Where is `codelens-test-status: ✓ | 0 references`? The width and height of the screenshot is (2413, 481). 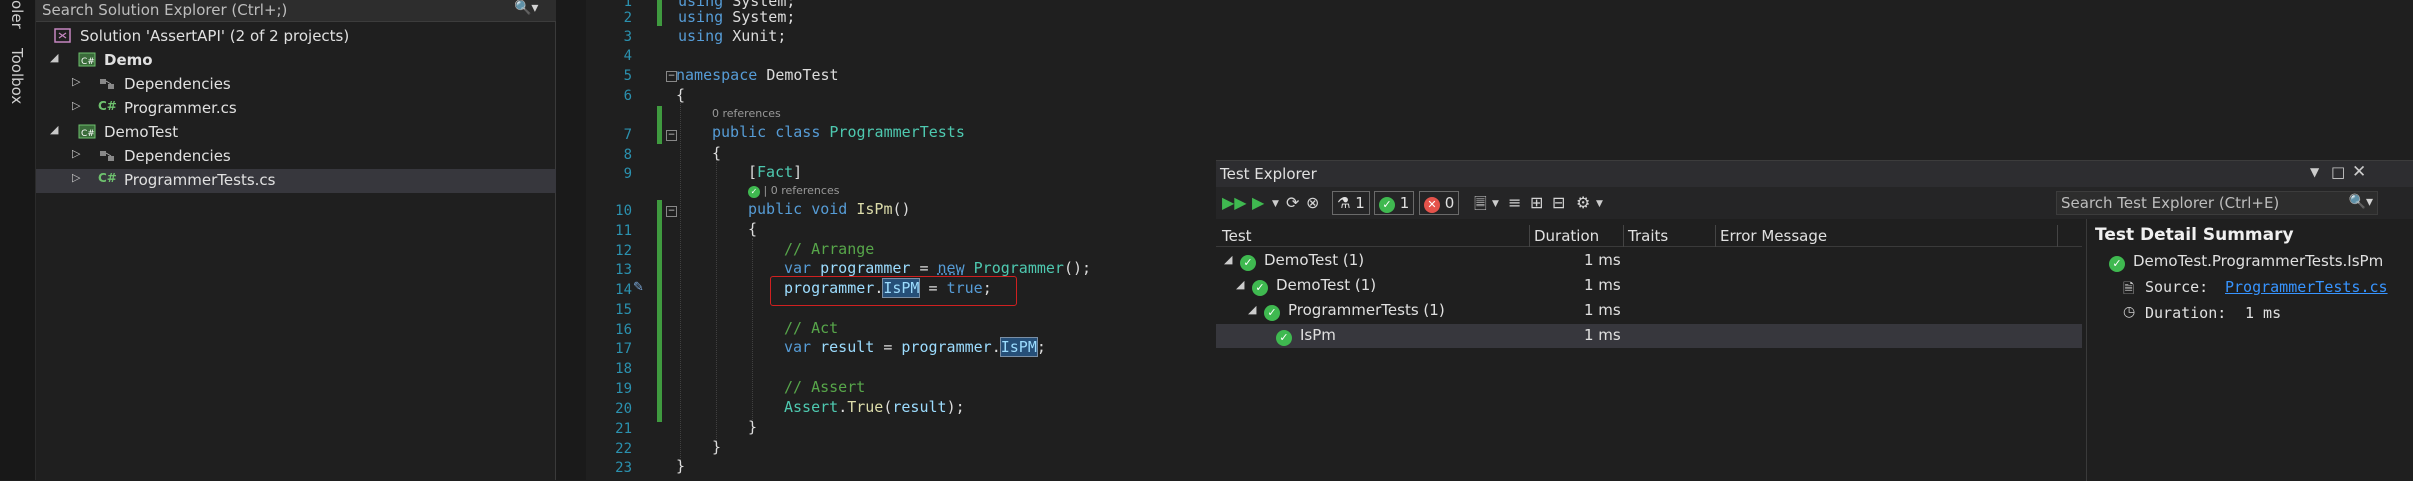 codelens-test-status: ✓ | 0 references is located at coordinates (793, 191).